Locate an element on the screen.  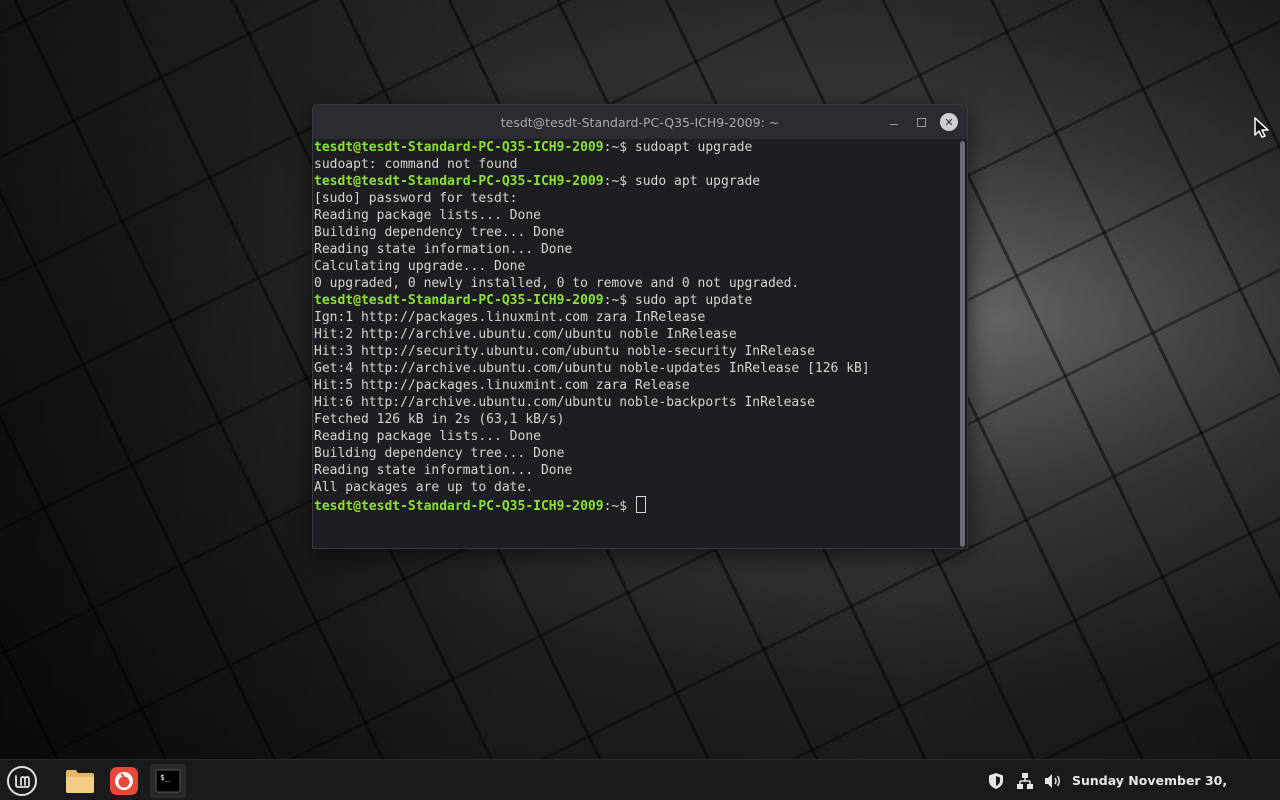
close-button: ✕ is located at coordinates (949, 122).